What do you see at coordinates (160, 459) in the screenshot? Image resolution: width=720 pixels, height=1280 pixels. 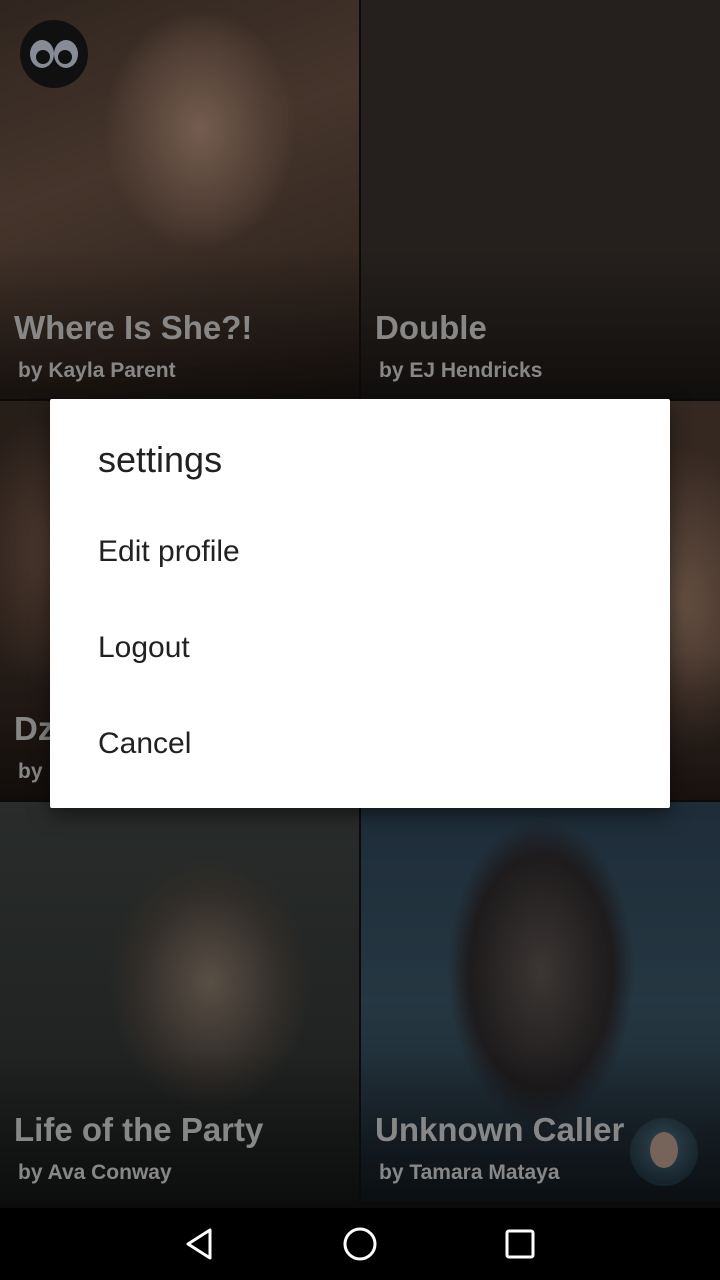 I see `dialog-title: settings` at bounding box center [160, 459].